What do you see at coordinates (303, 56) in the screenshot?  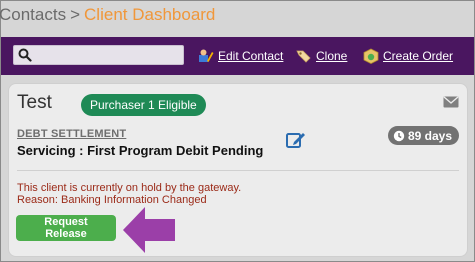 I see `tags-icon` at bounding box center [303, 56].